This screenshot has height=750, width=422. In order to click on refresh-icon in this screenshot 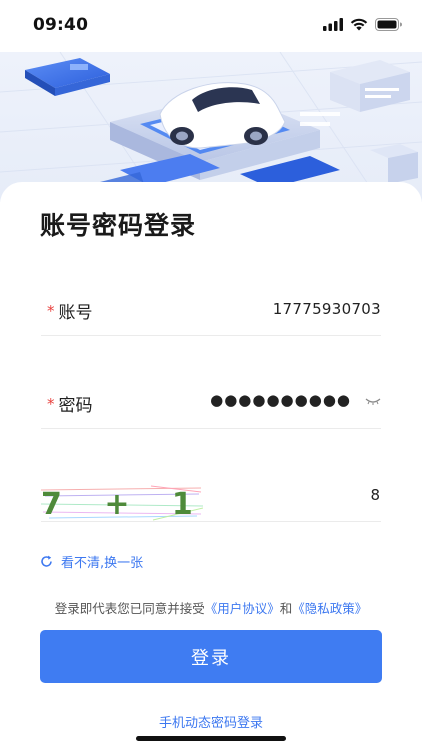, I will do `click(46, 561)`.